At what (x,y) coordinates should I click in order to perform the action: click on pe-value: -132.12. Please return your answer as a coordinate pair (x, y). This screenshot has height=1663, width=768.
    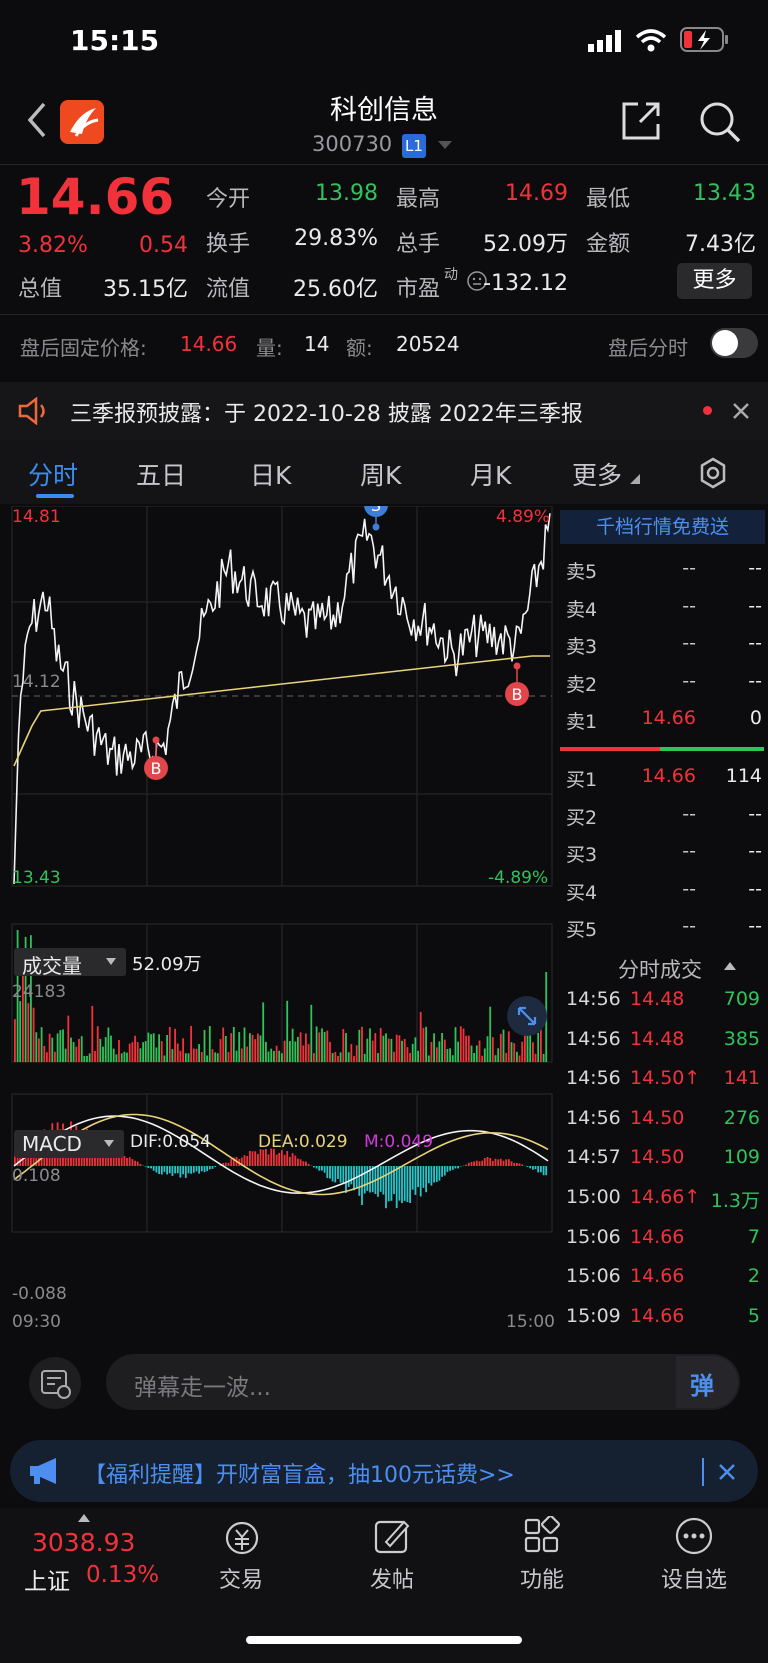
    Looking at the image, I should click on (525, 283).